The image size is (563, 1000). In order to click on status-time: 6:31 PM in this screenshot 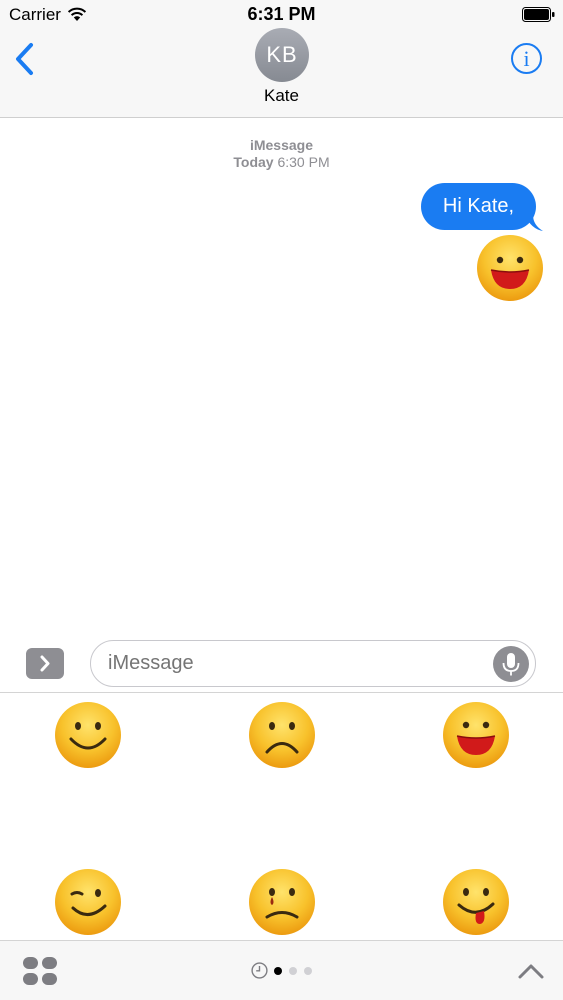, I will do `click(281, 14)`.